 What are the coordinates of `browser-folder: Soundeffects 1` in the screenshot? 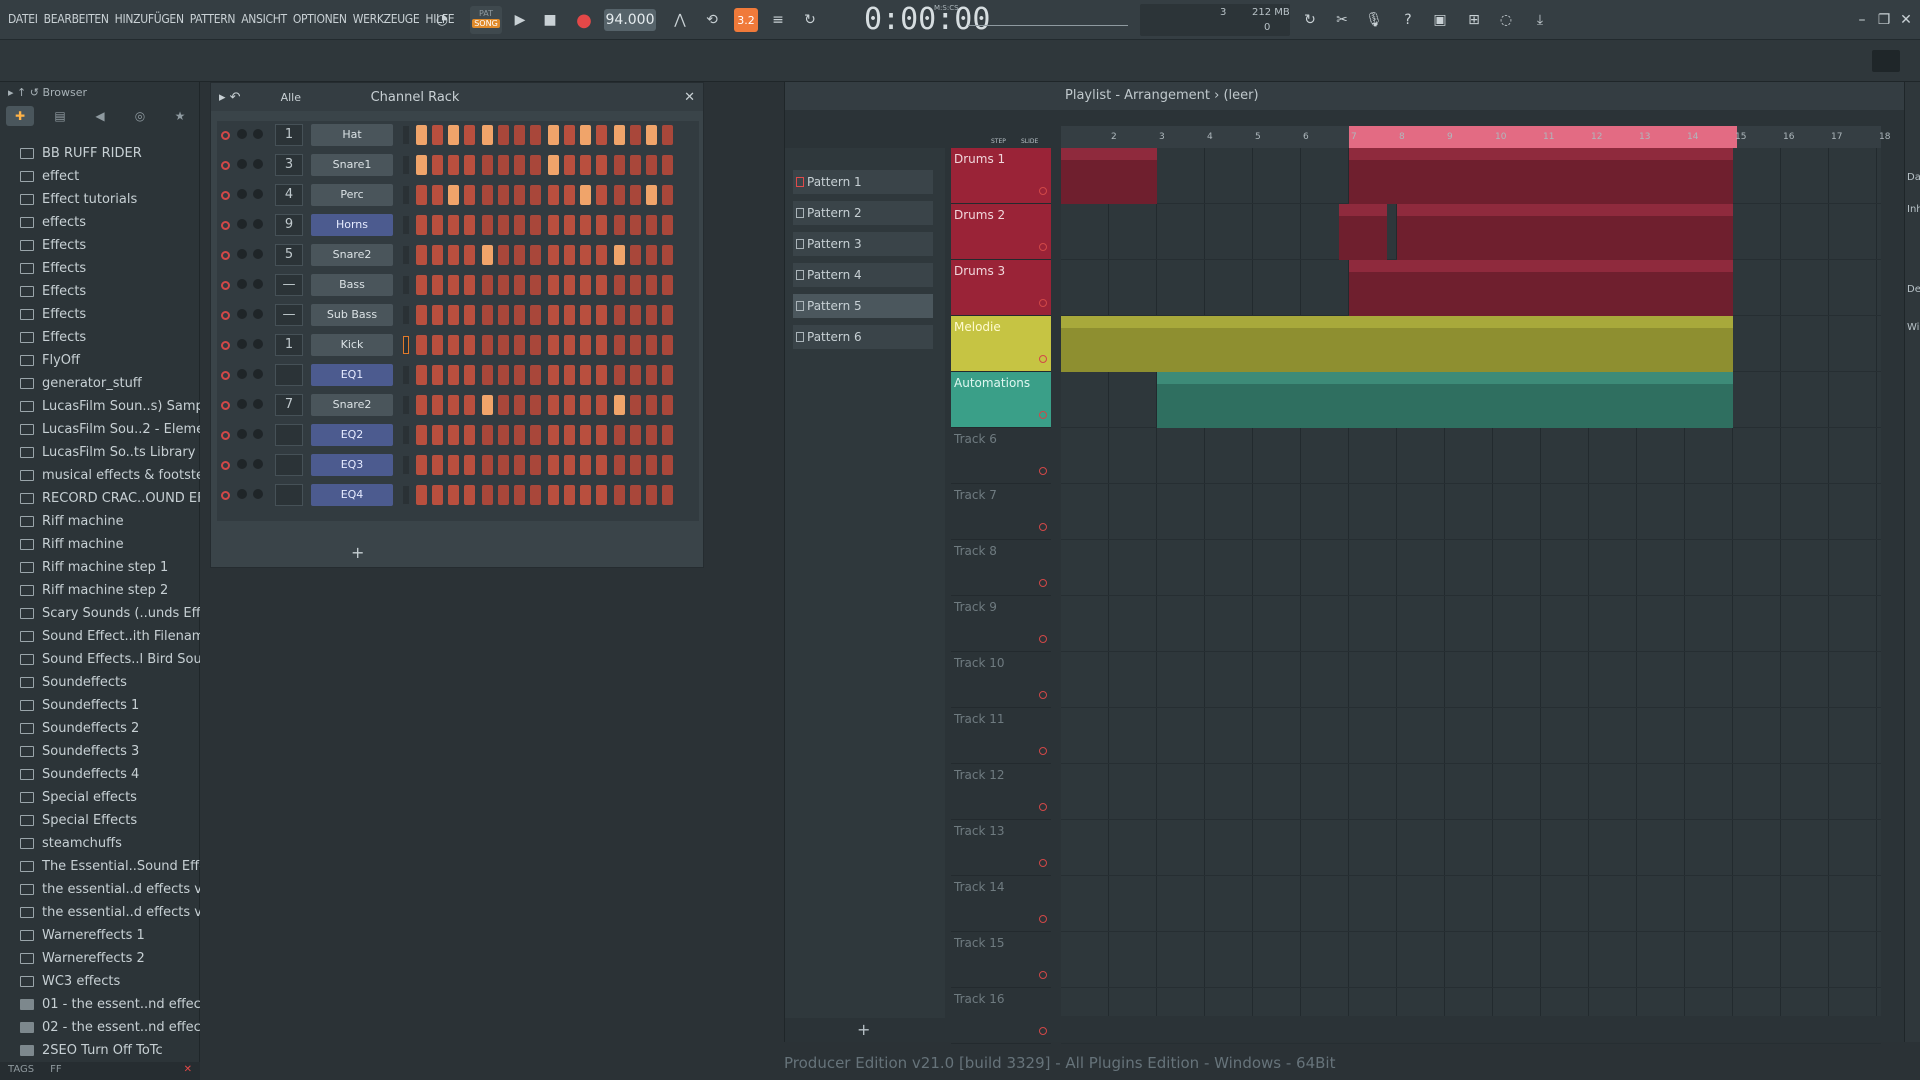 It's located at (107, 705).